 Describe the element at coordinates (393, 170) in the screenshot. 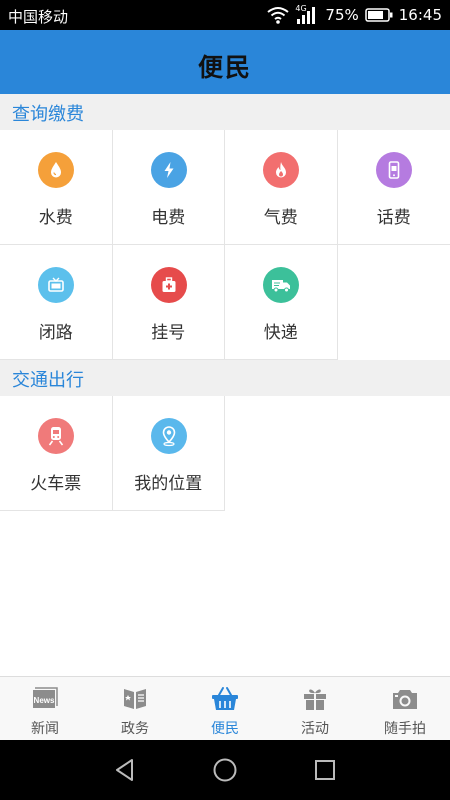

I see `phone-icon` at that location.